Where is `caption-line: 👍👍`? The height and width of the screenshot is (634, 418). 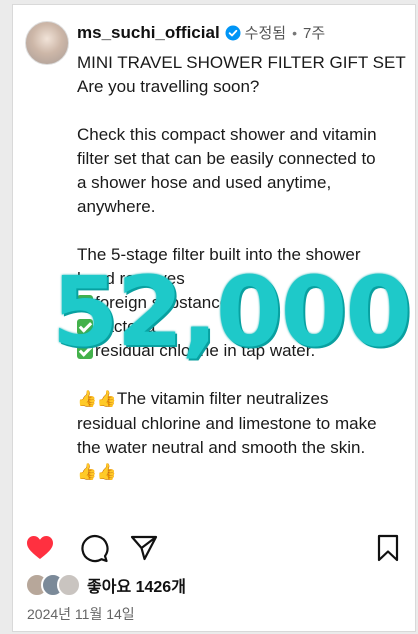 caption-line: 👍👍 is located at coordinates (243, 472).